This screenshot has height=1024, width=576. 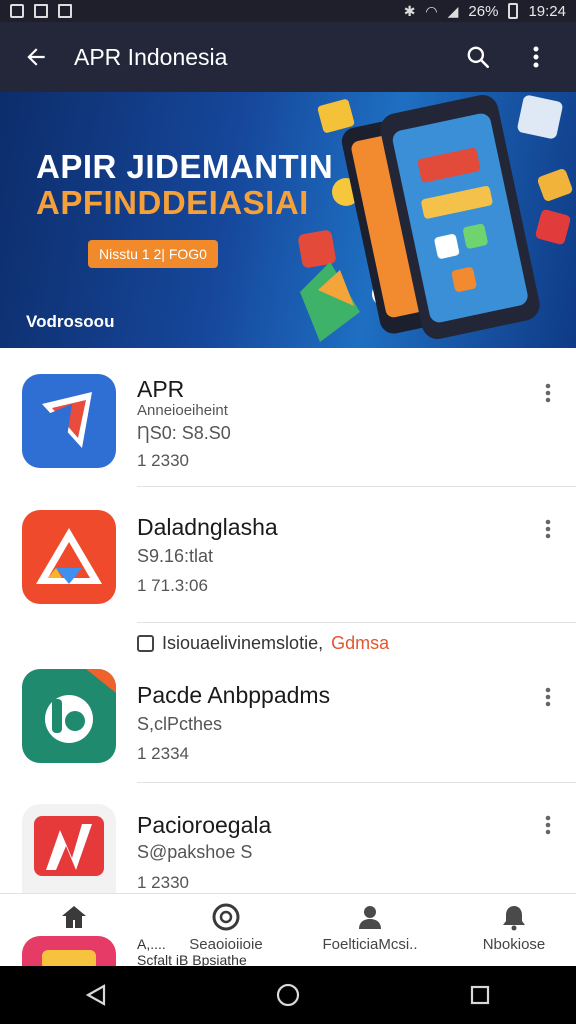 What do you see at coordinates (370, 944) in the screenshot?
I see `nav-label: FoelticiaMcsi..` at bounding box center [370, 944].